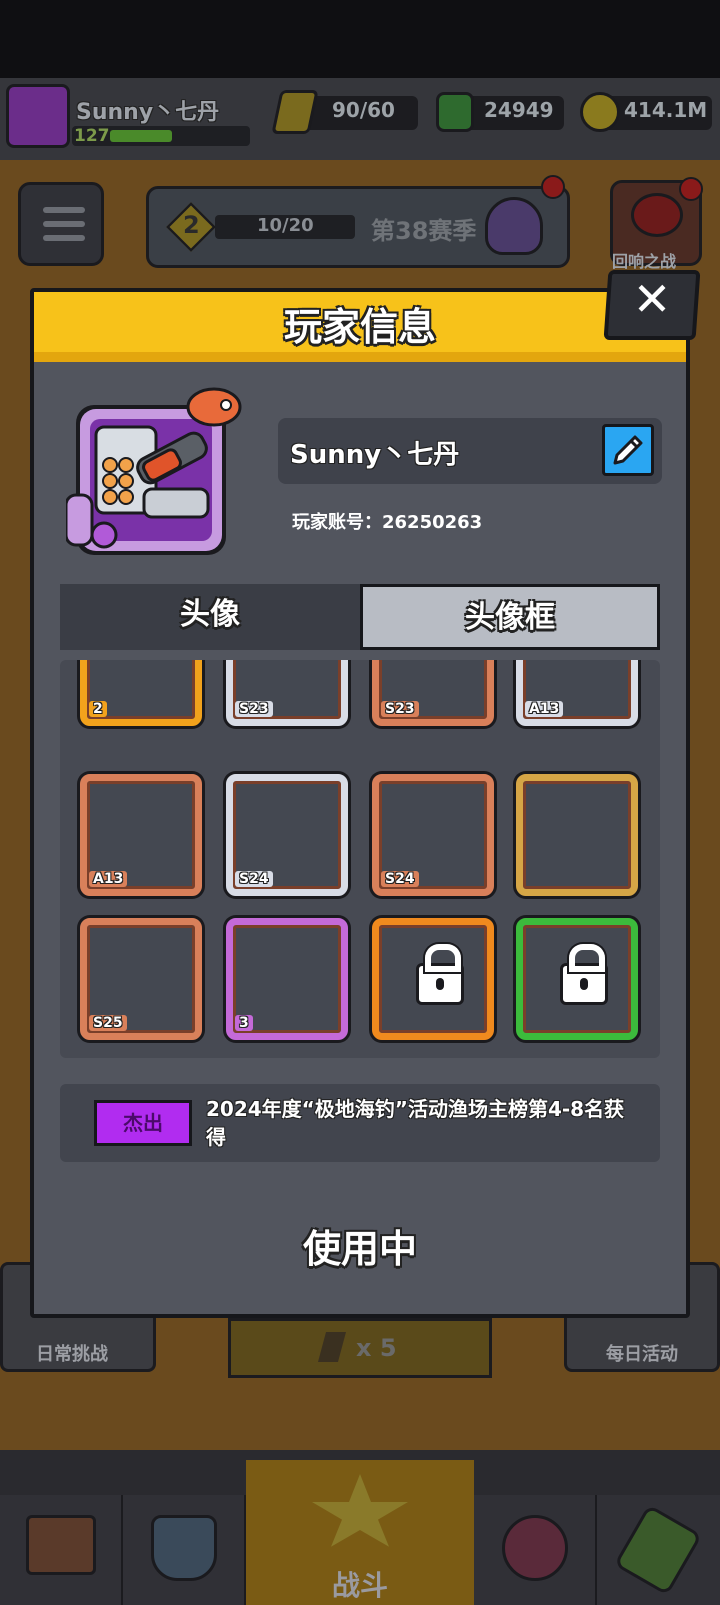  Describe the element at coordinates (359, 1249) in the screenshot. I see `in-use-status: 使用中` at that location.